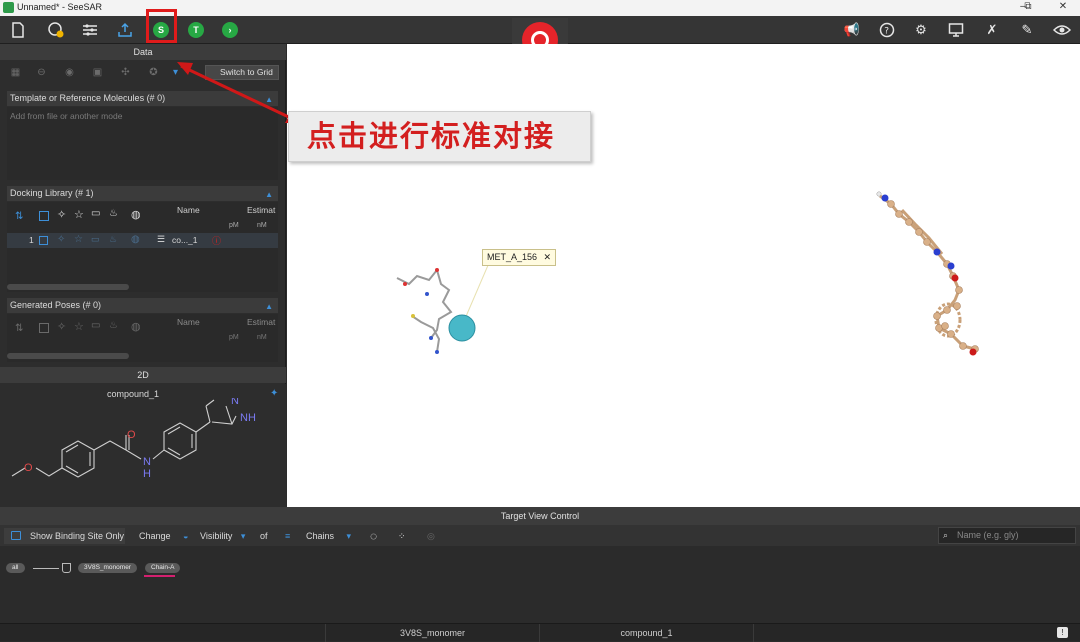 The image size is (1080, 642). What do you see at coordinates (992, 30) in the screenshot?
I see `tools-icon: ✗` at bounding box center [992, 30].